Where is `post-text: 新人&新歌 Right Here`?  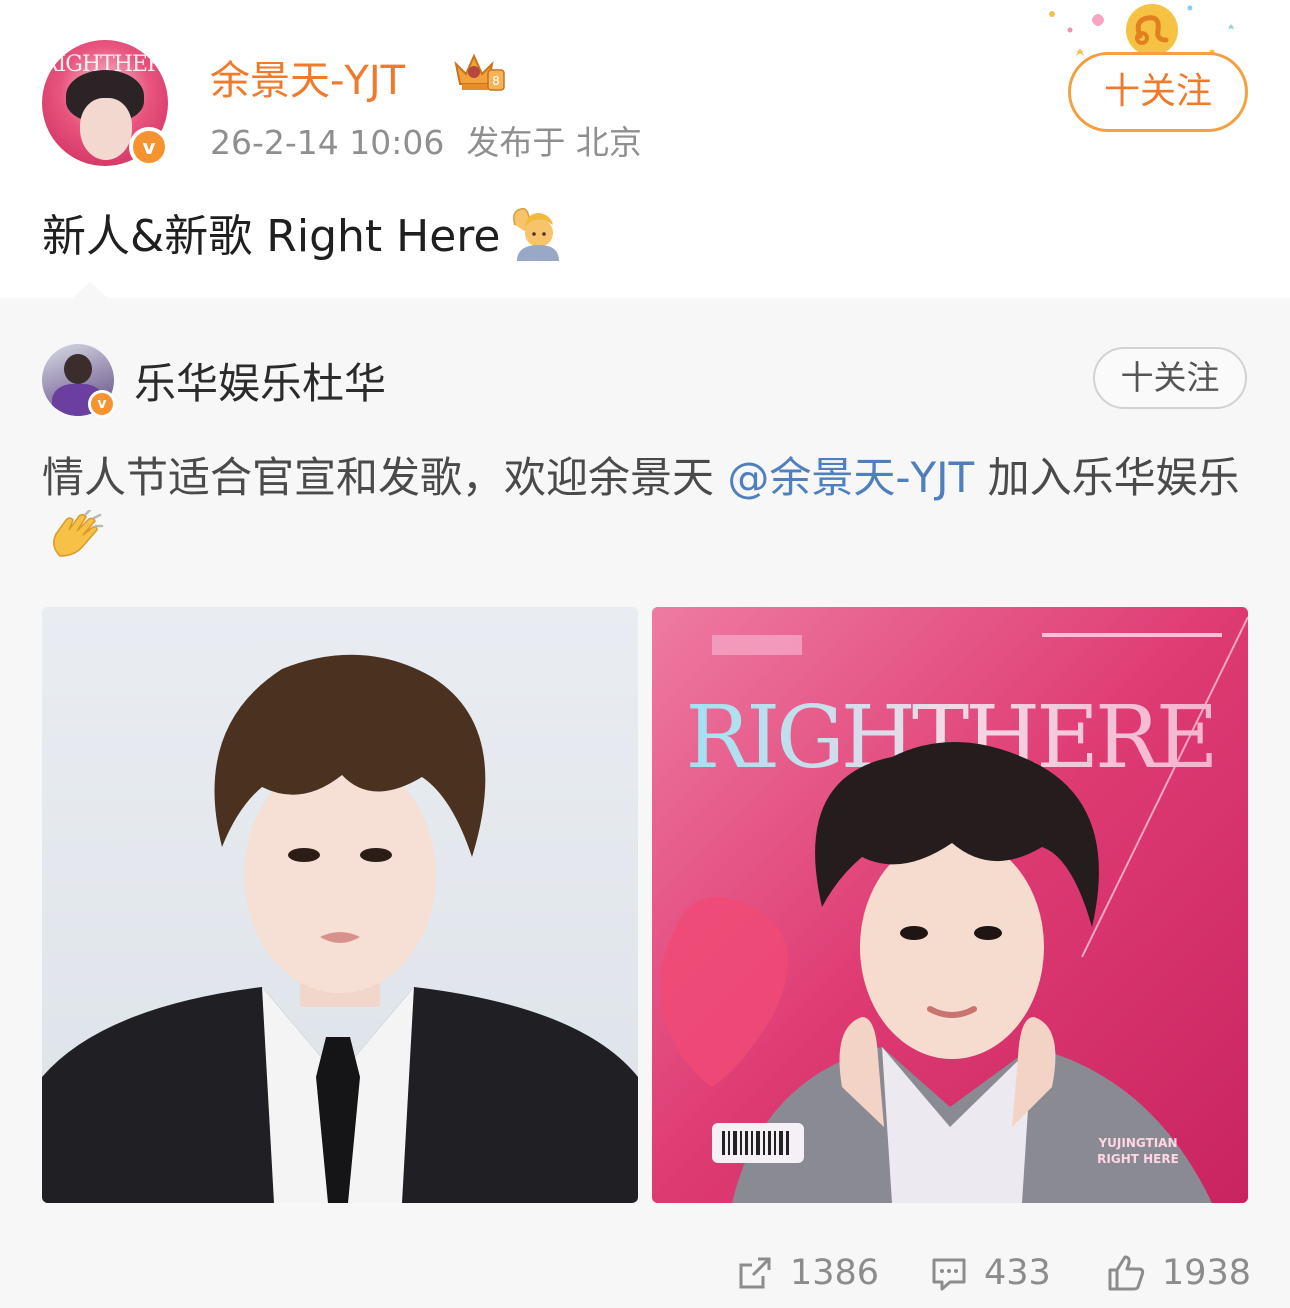 post-text: 新人&新歌 Right Here is located at coordinates (300, 232).